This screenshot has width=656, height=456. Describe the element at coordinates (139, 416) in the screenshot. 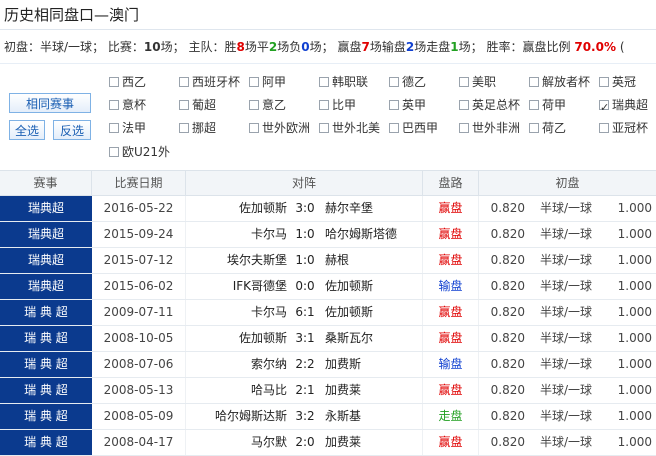

I see `date-cell: 2008-05-09` at that location.